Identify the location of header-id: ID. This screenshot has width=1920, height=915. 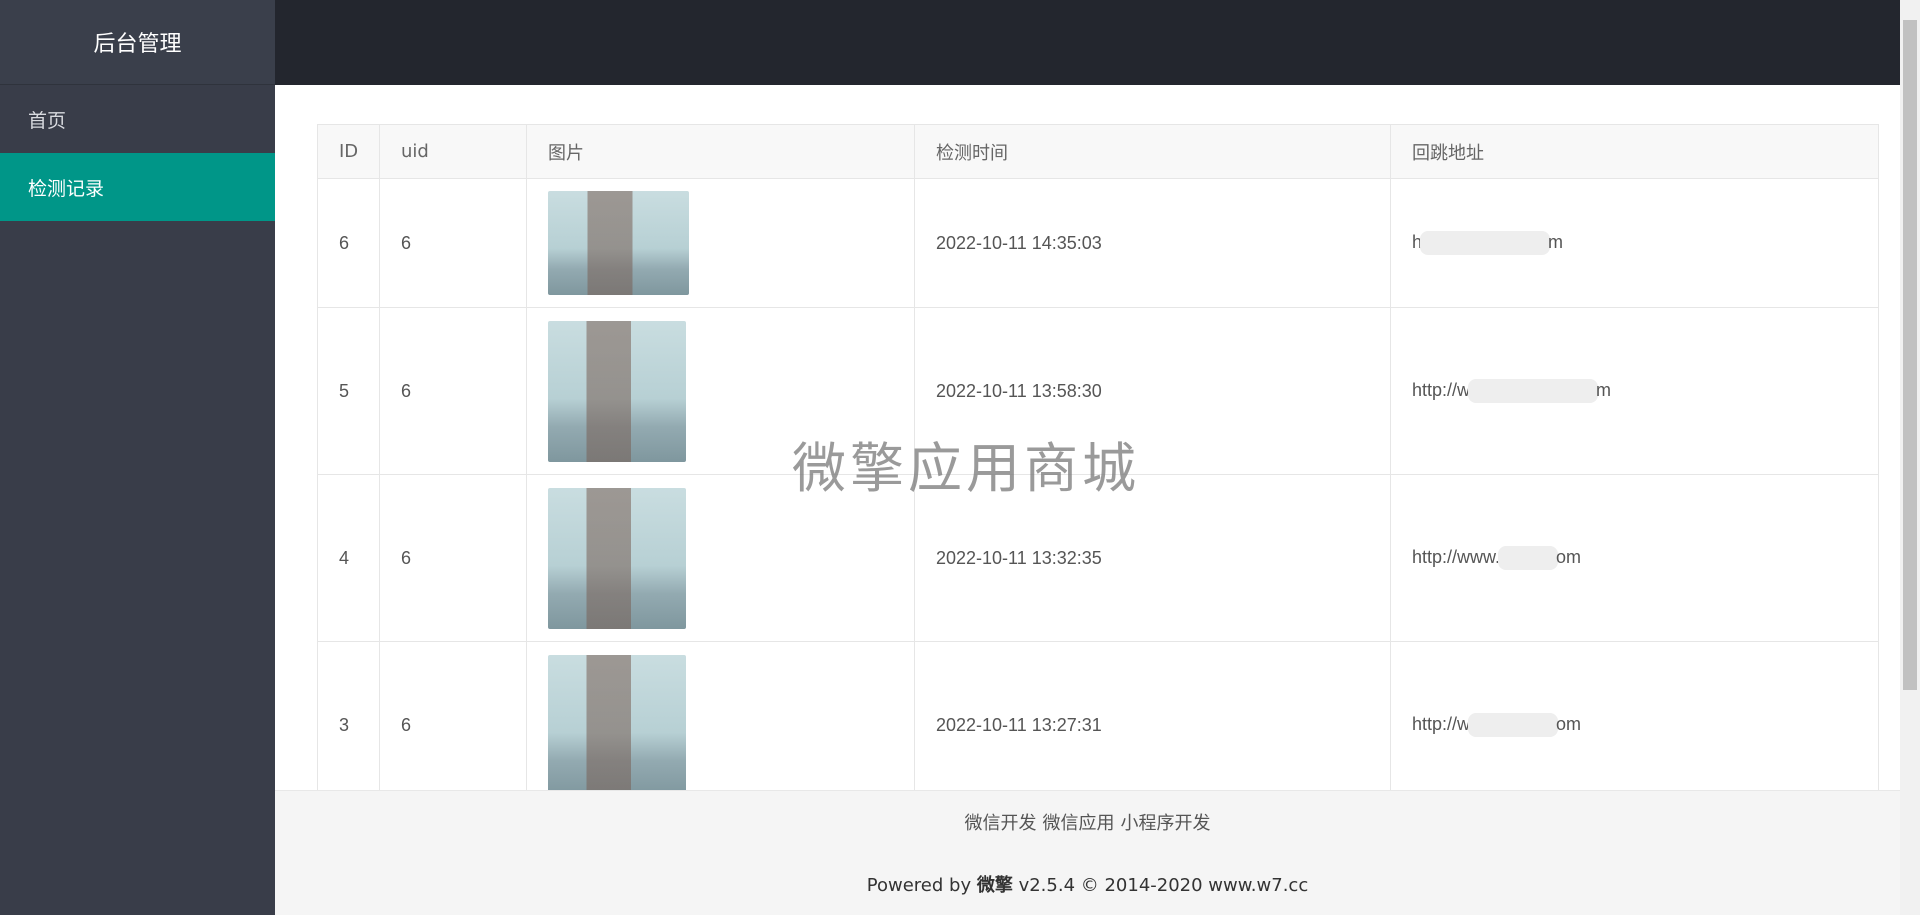
(348, 151).